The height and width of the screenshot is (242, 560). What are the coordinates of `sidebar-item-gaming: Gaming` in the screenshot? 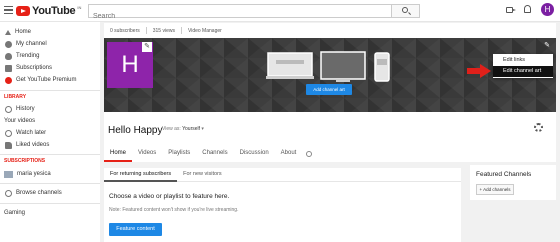 It's located at (50, 213).